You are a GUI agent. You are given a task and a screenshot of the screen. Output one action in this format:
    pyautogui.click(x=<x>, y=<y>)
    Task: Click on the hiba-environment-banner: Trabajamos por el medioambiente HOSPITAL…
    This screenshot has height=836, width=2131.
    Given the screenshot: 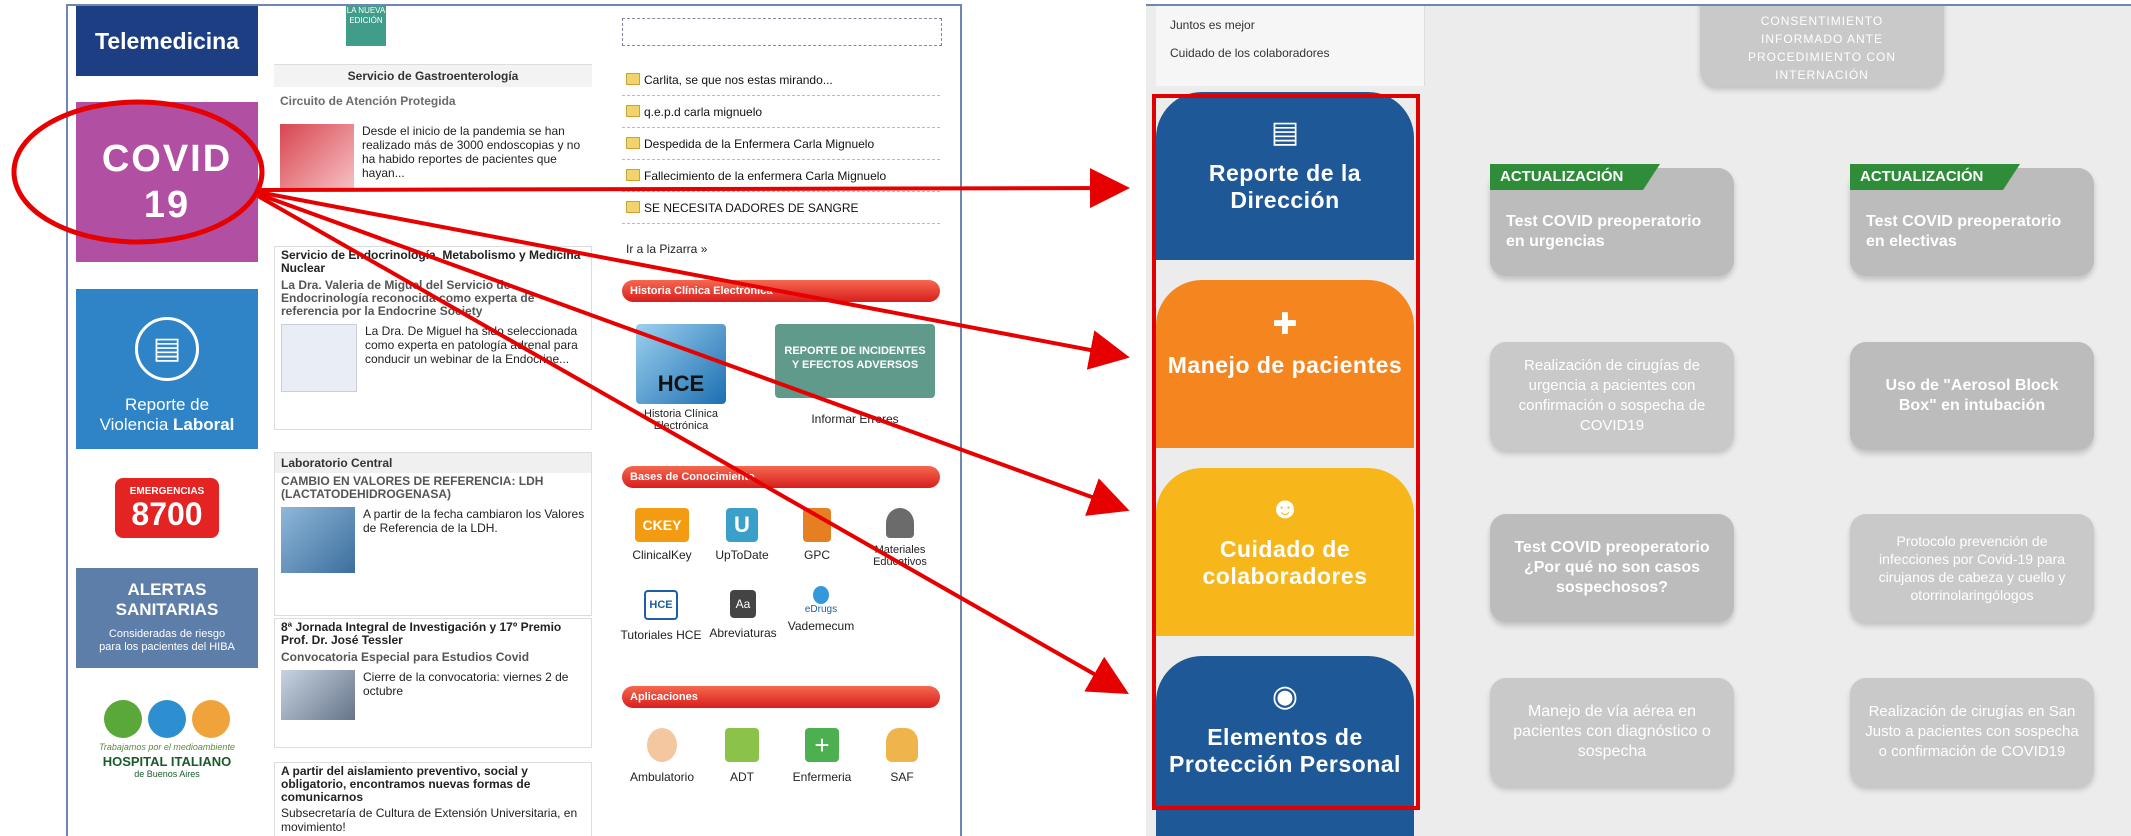 What is the action you would take?
    pyautogui.click(x=167, y=746)
    